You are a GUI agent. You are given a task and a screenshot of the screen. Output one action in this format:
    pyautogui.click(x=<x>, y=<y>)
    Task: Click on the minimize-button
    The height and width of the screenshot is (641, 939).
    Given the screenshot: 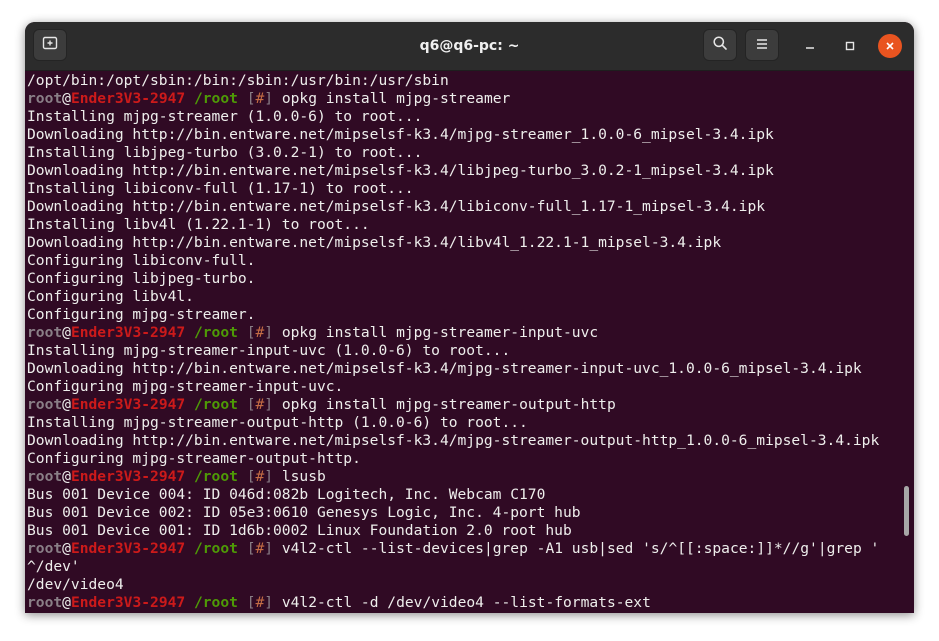 What is the action you would take?
    pyautogui.click(x=810, y=46)
    